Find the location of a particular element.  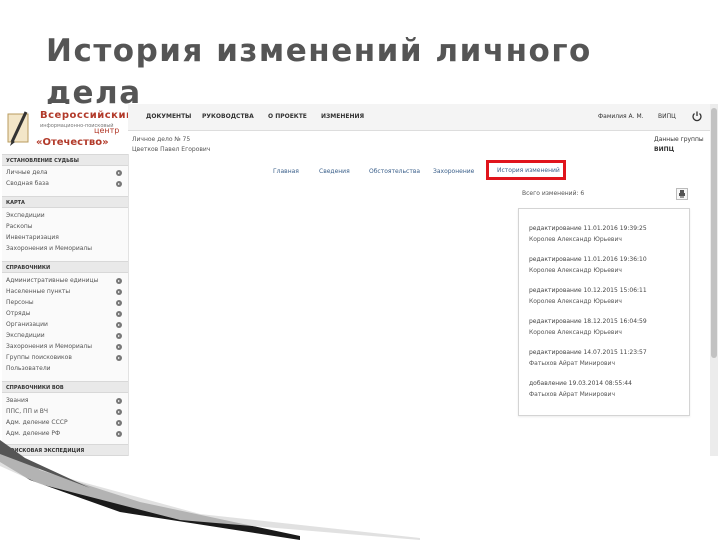

nav-documents: ДОКУМЕНТЫ is located at coordinates (168, 116).